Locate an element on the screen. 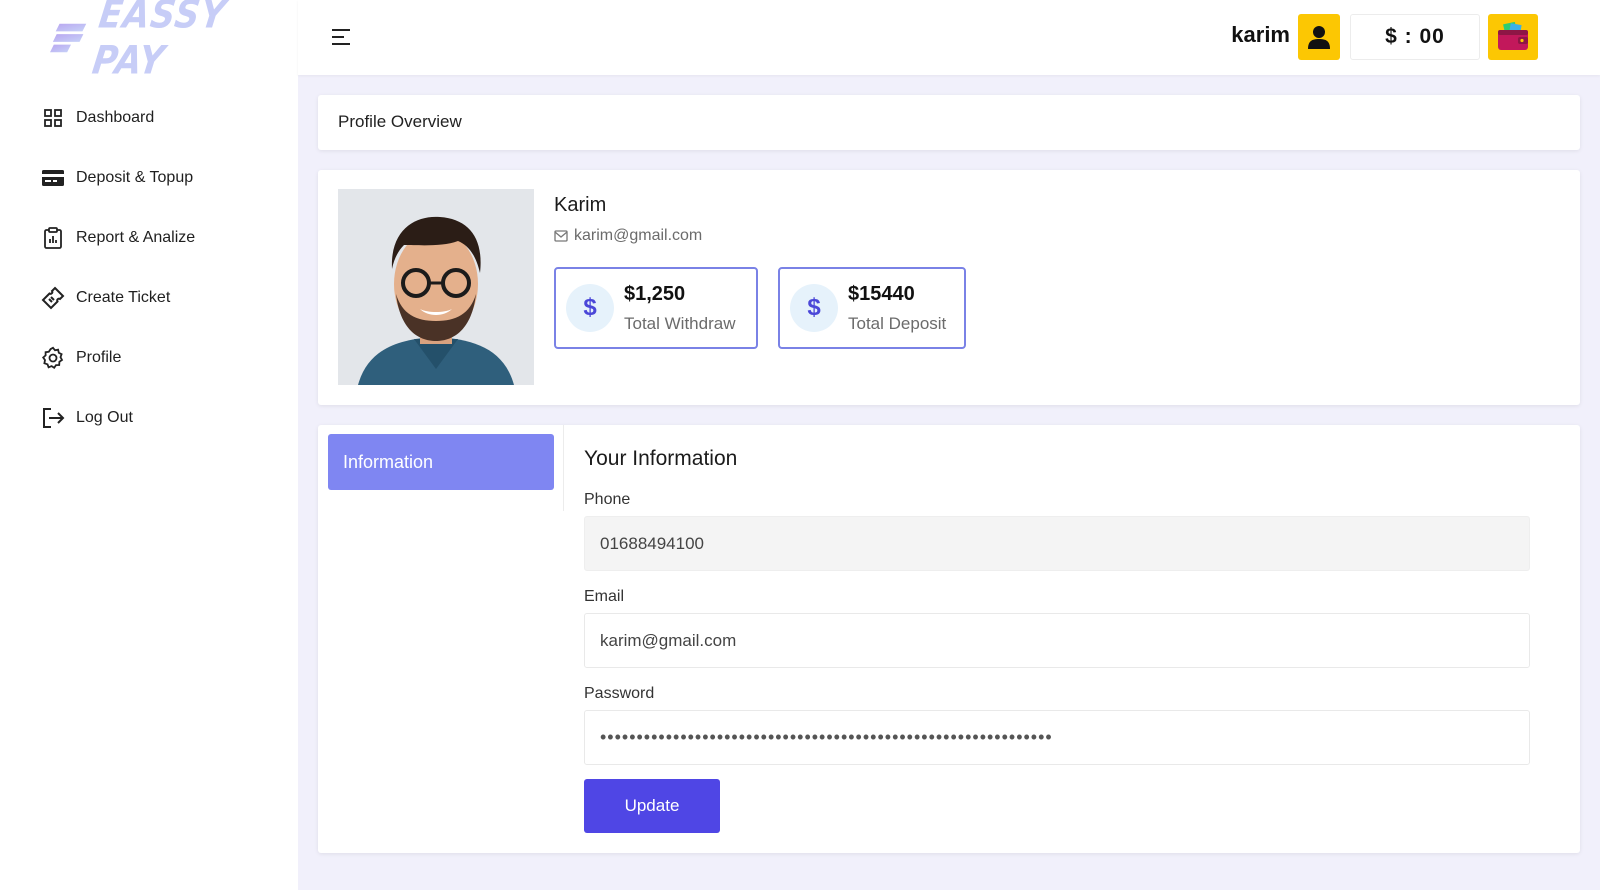 The height and width of the screenshot is (890, 1600). sidebar-item-ticket: Create Ticket is located at coordinates (160, 298).